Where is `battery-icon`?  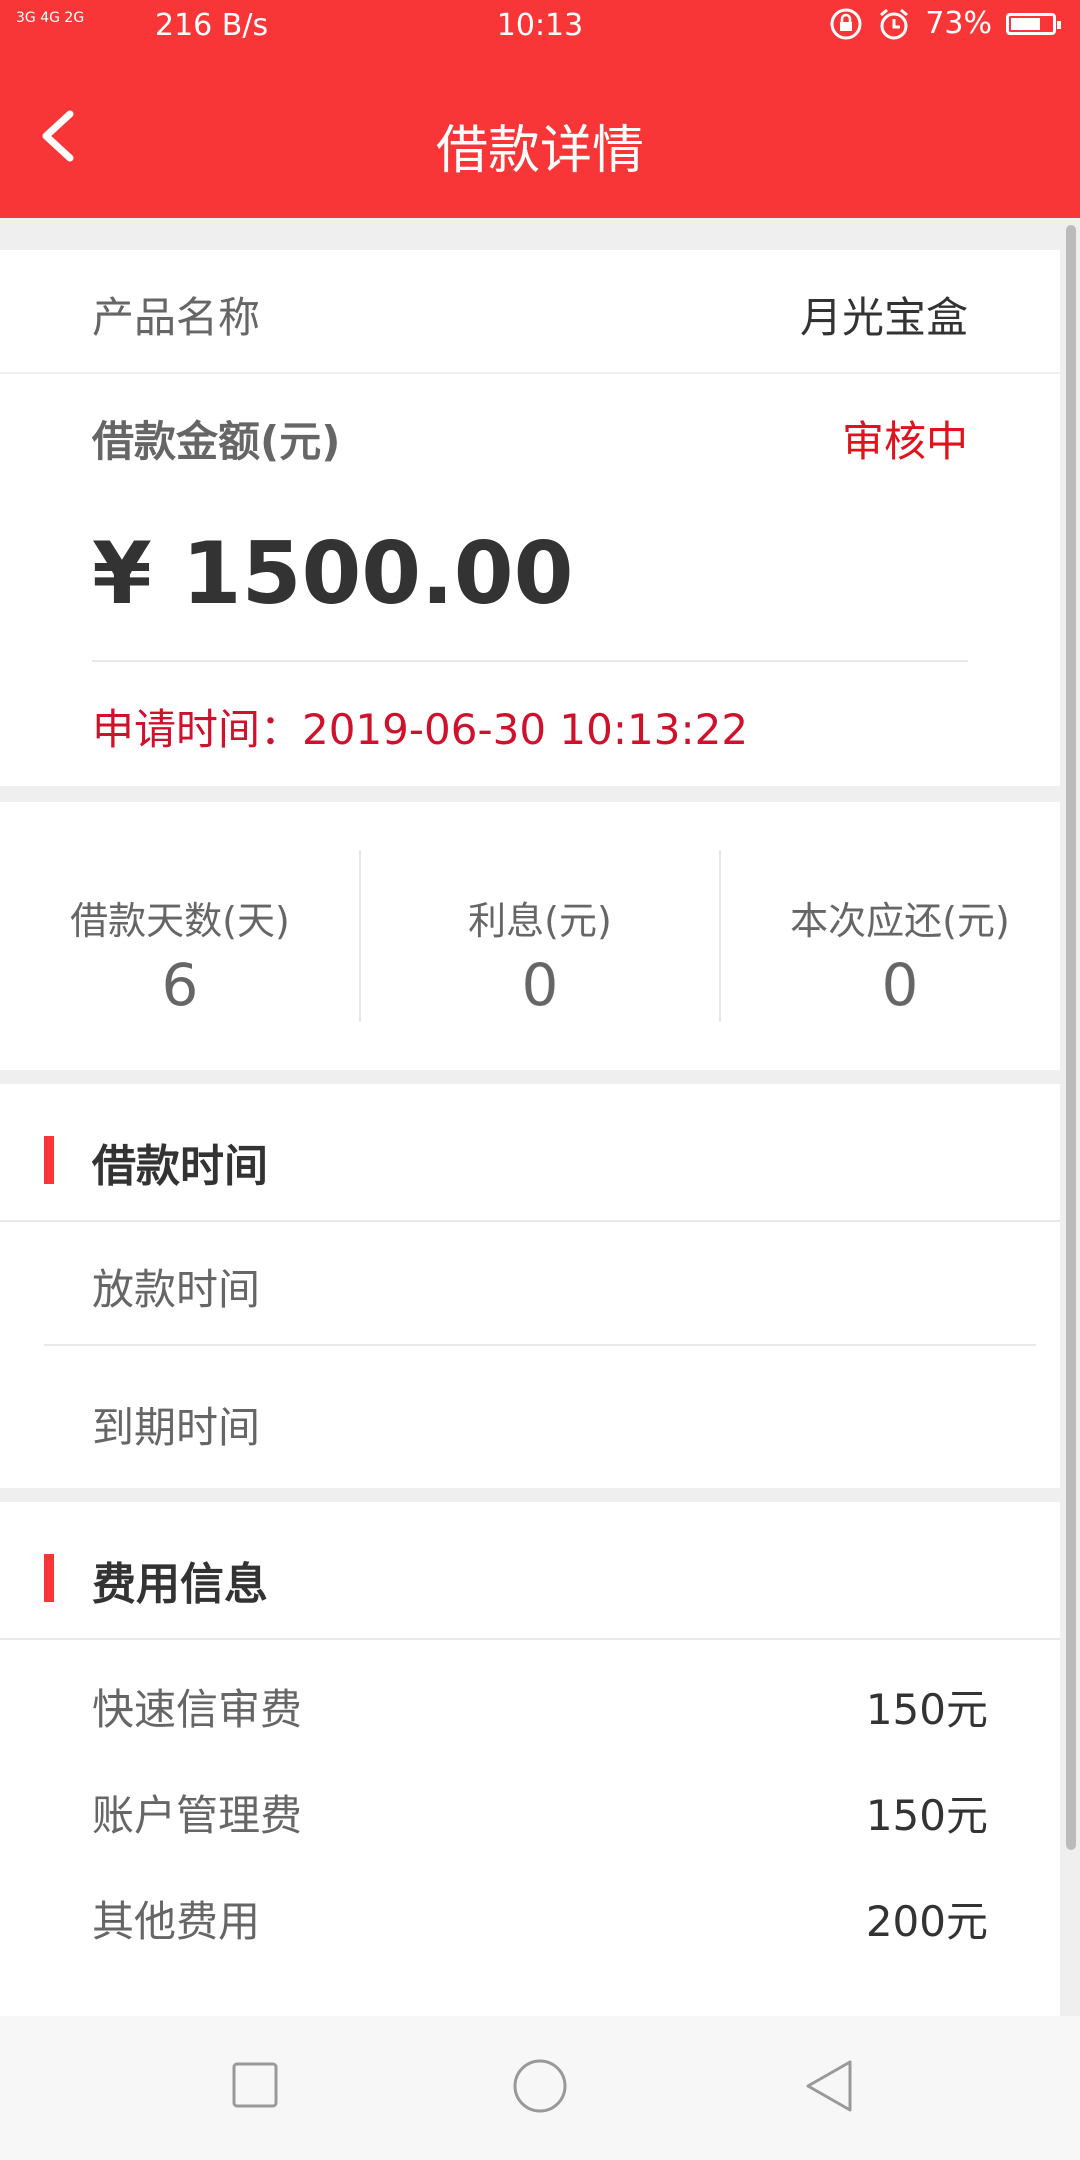
battery-icon is located at coordinates (1033, 23).